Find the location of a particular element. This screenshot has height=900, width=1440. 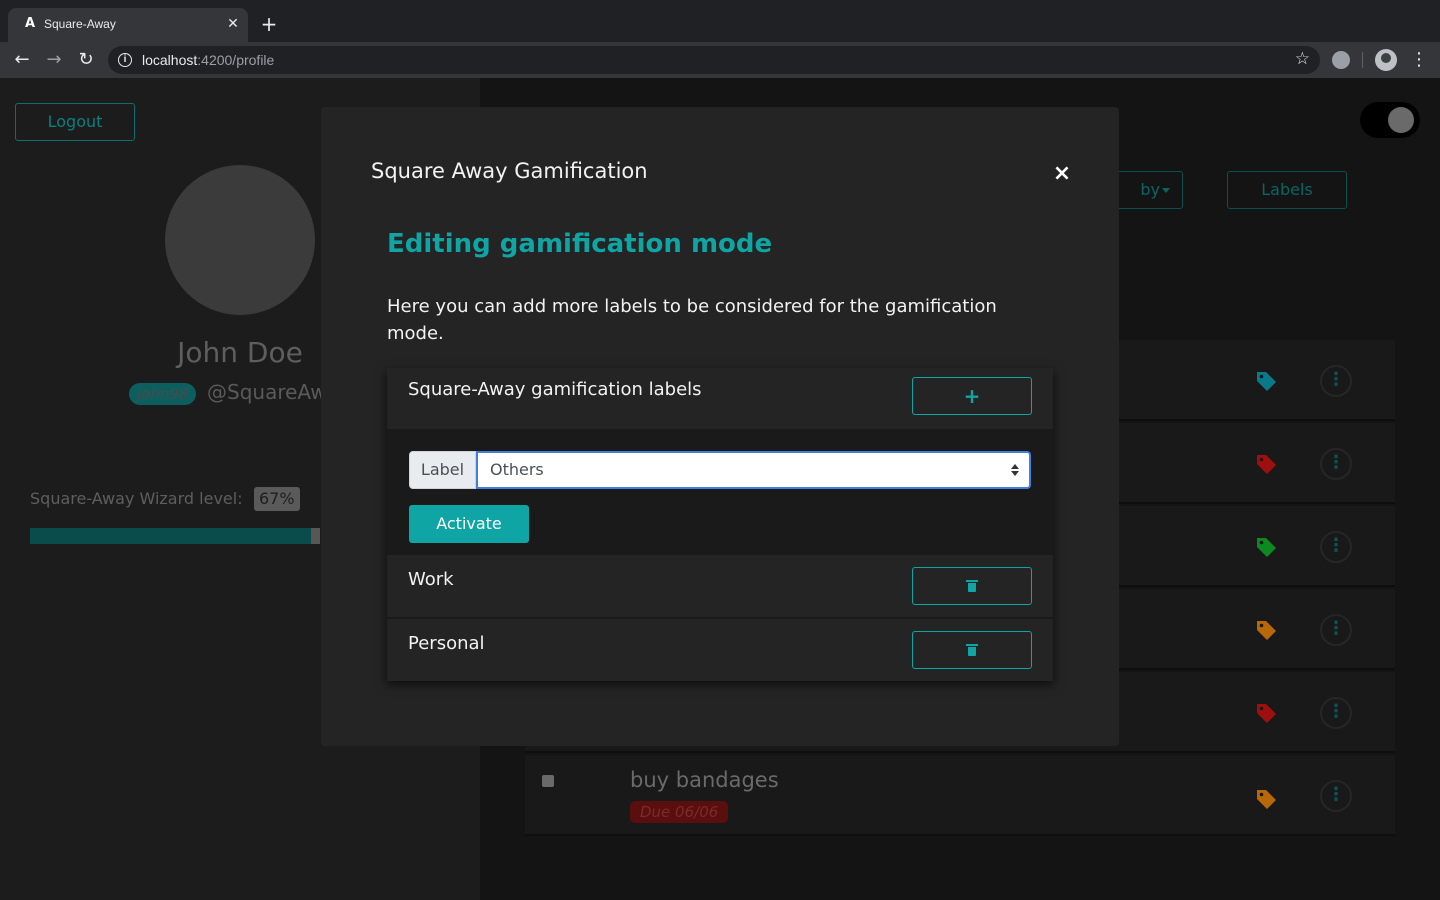

labels-button: Labels is located at coordinates (1287, 190).